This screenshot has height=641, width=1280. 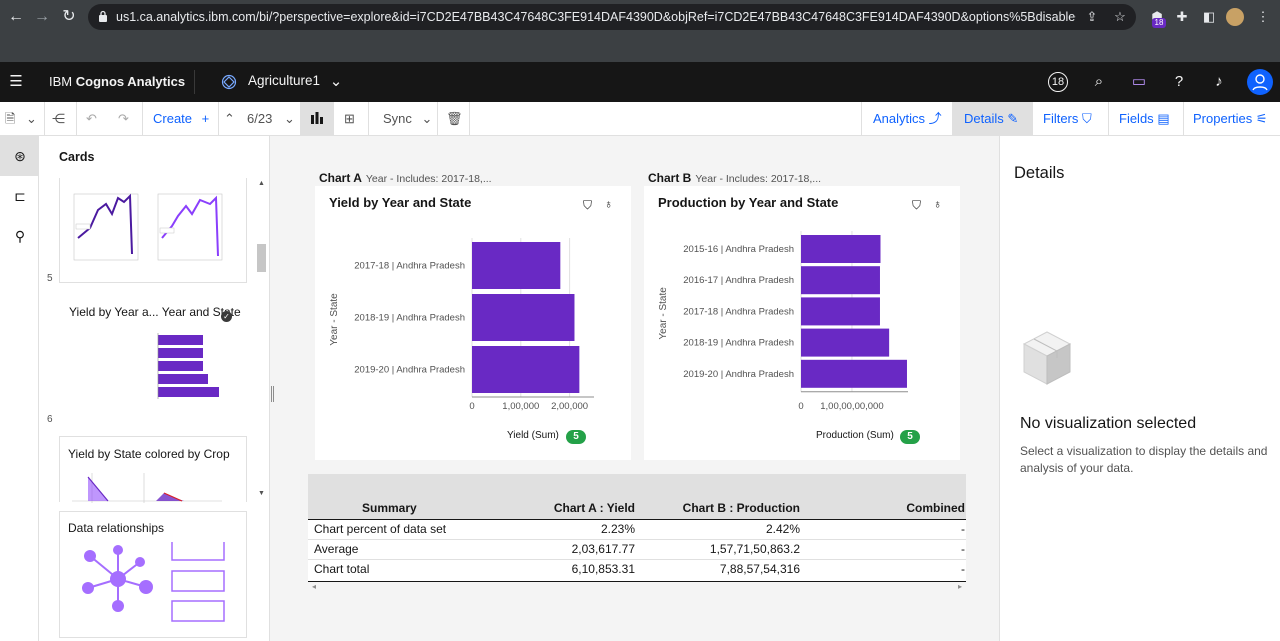 I want to click on sidepanel-icon: ◧, so click(x=1209, y=17).